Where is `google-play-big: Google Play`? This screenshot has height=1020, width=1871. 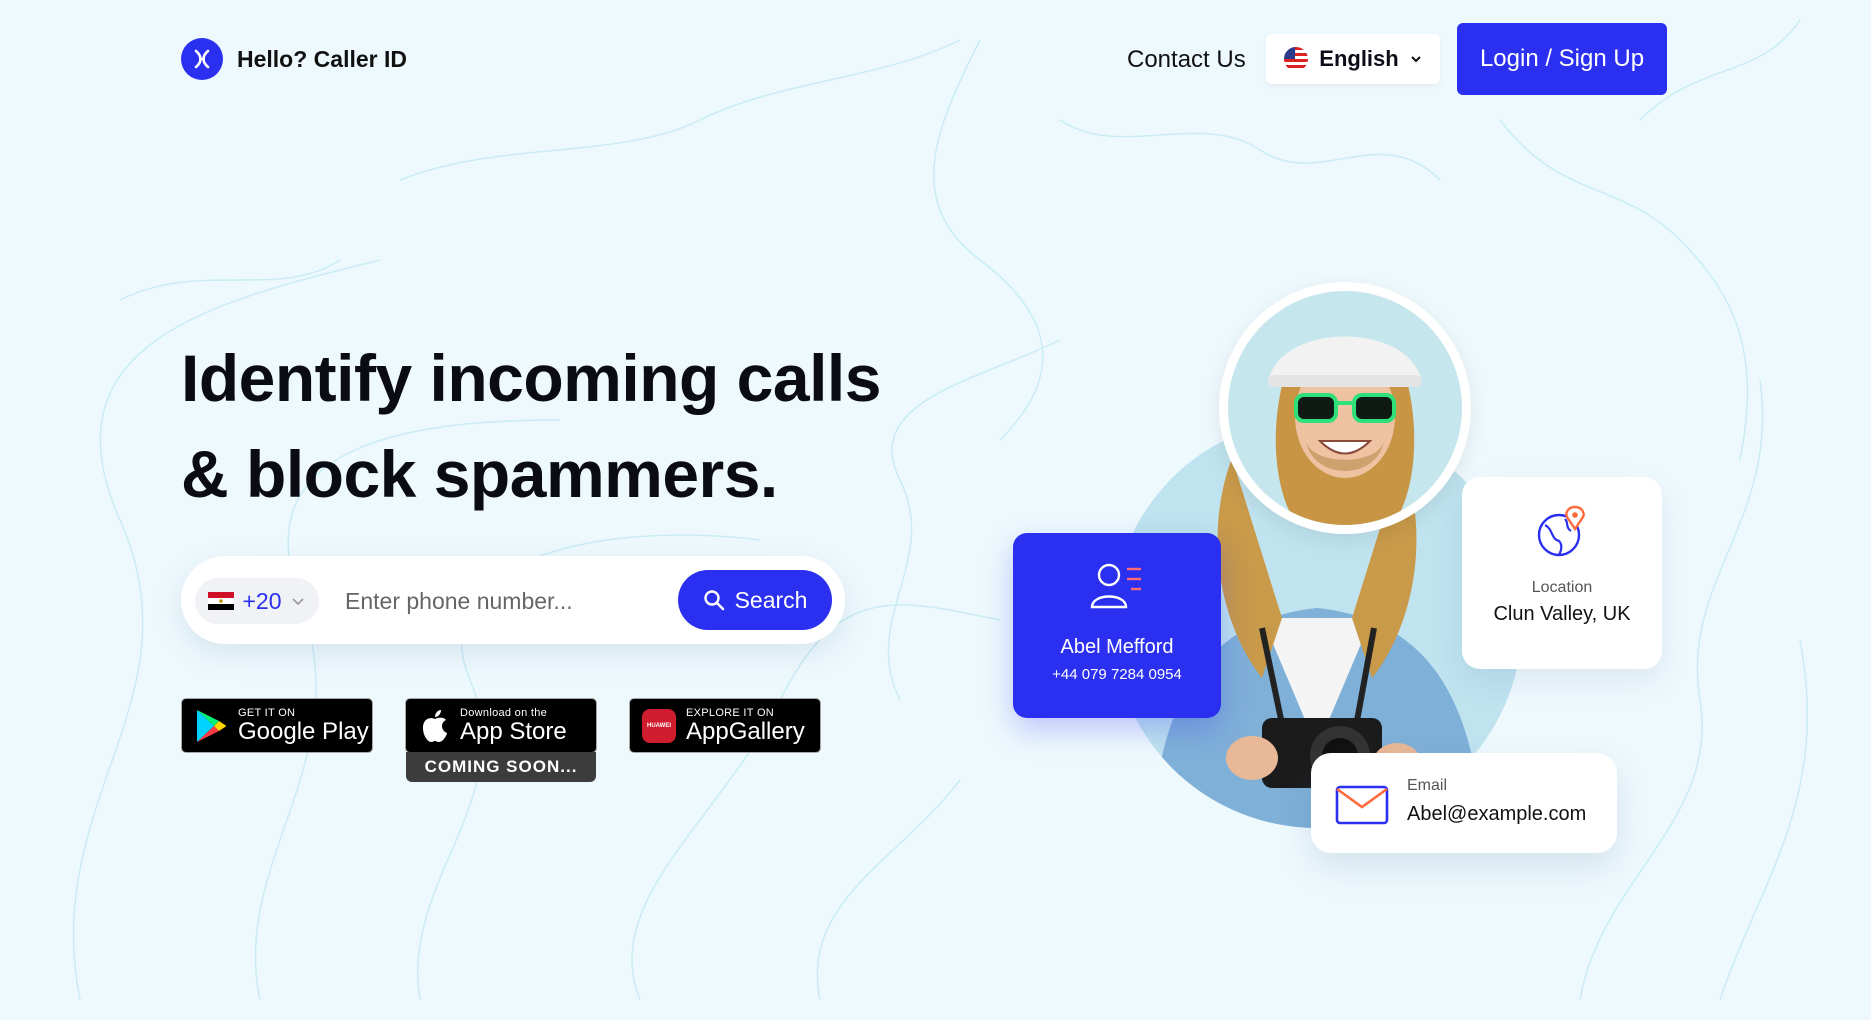 google-play-big: Google Play is located at coordinates (303, 731).